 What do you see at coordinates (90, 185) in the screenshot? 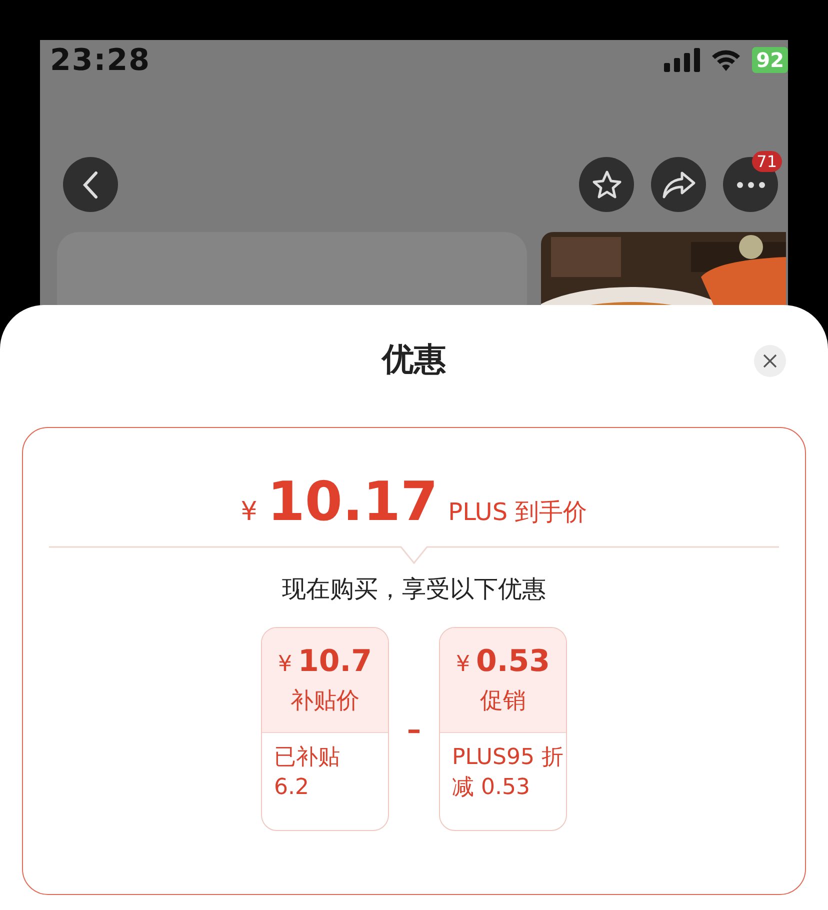
I see `chevron-left-icon` at bounding box center [90, 185].